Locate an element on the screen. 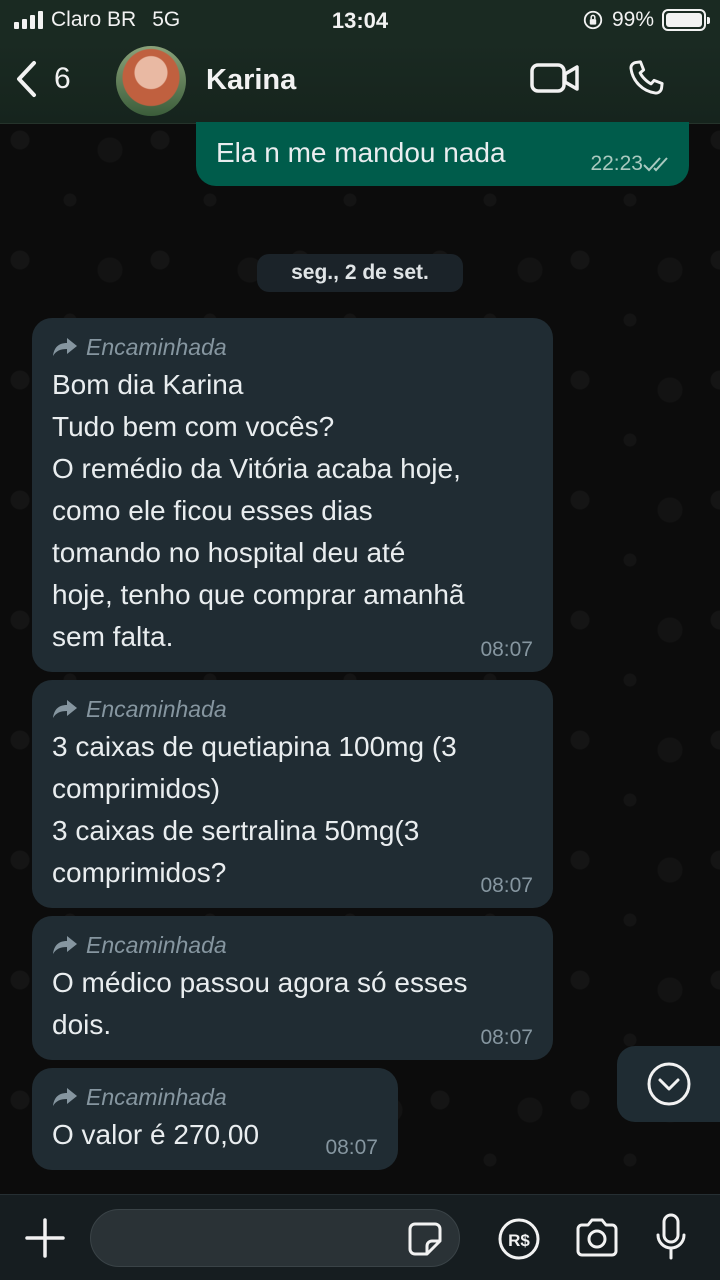 The image size is (720, 1280). unread-count: 6 is located at coordinates (62, 78).